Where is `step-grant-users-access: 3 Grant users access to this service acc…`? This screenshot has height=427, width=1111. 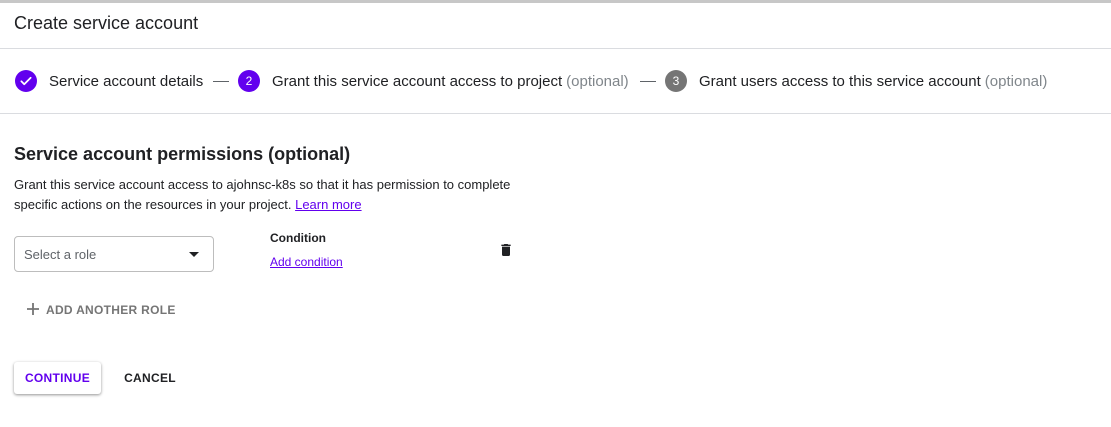 step-grant-users-access: 3 Grant users access to this service acc… is located at coordinates (856, 81).